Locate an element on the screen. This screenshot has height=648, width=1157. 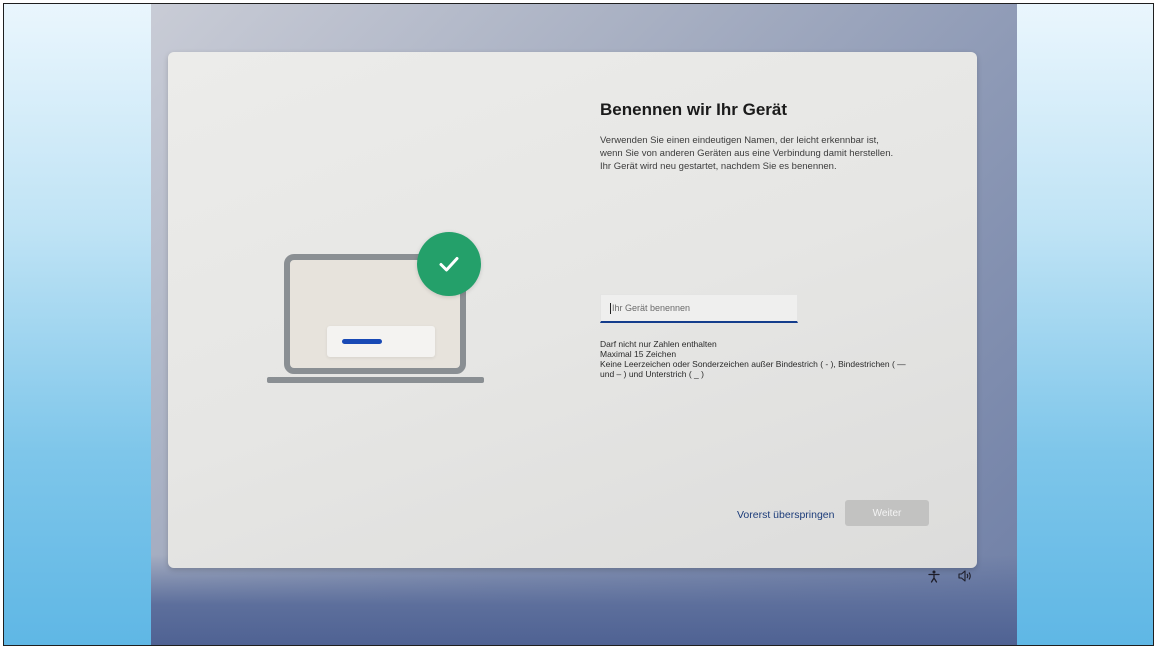
name-bar-graphic is located at coordinates (362, 341).